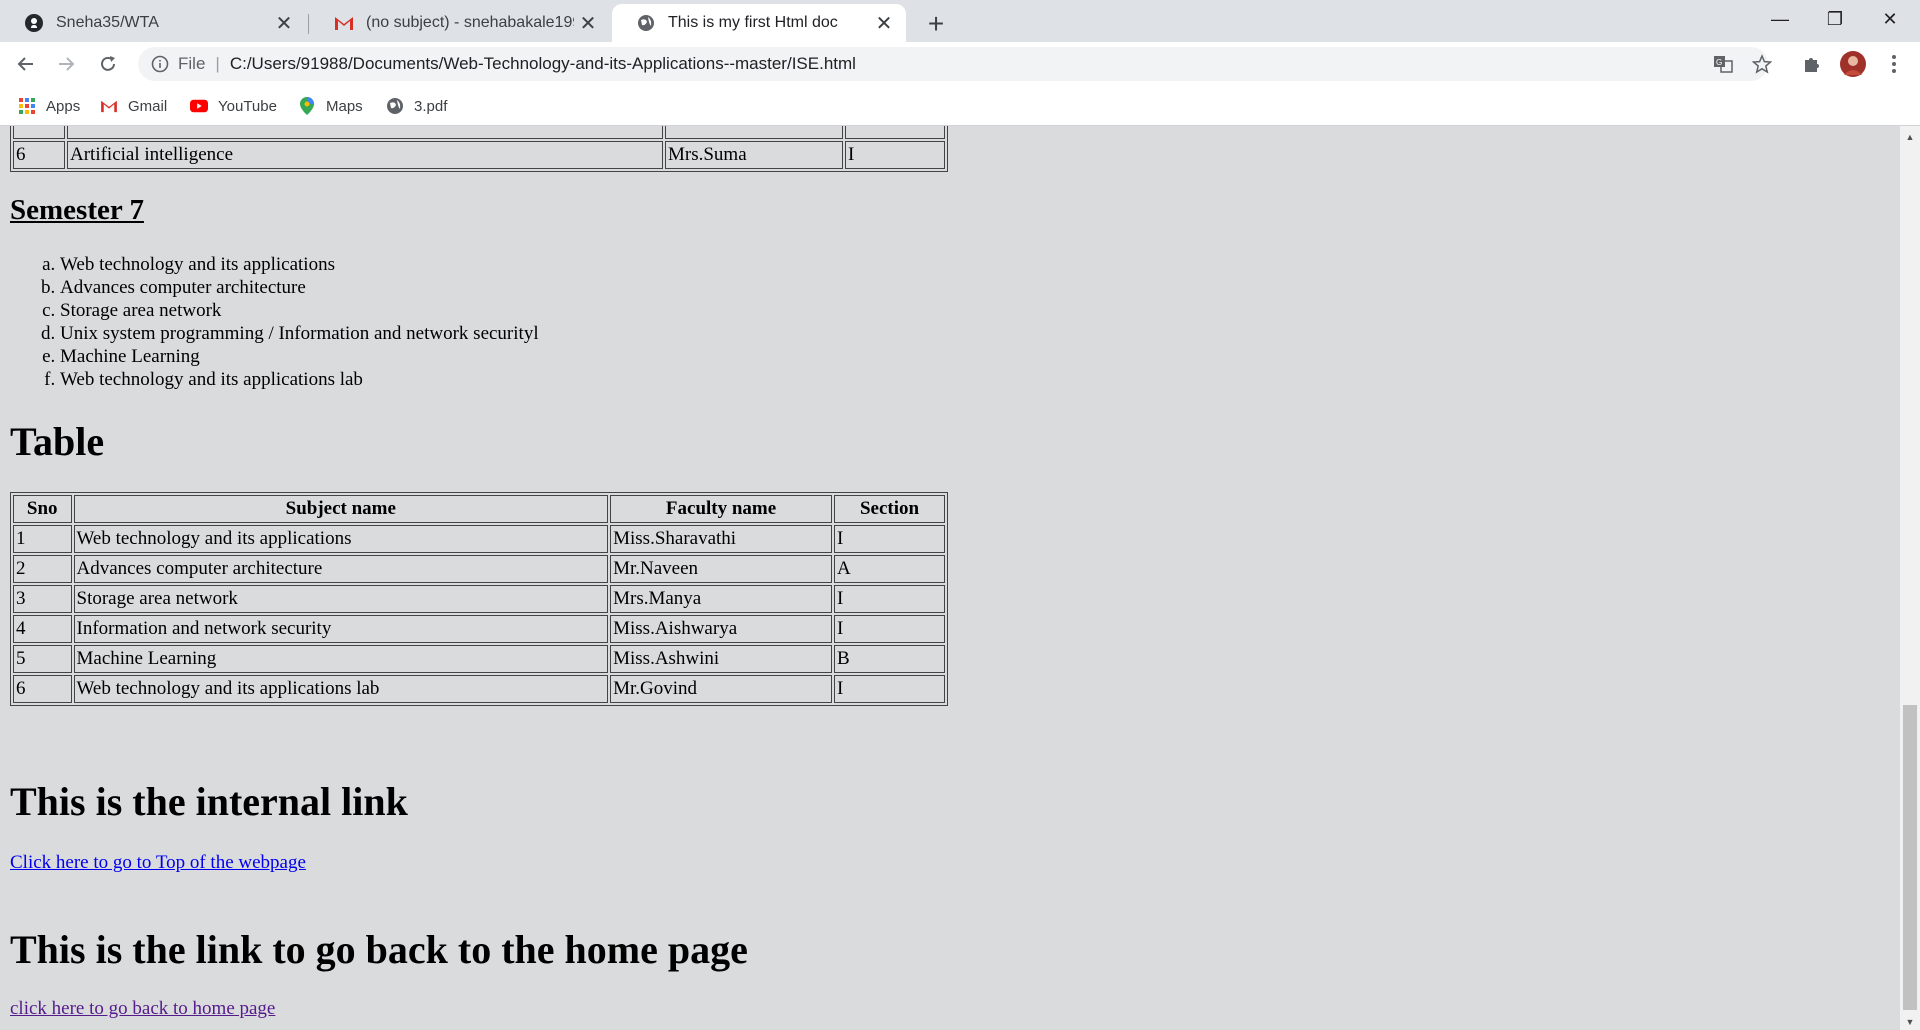 The height and width of the screenshot is (1030, 1920). I want to click on list-item: Advances computer architecture, so click(299, 287).